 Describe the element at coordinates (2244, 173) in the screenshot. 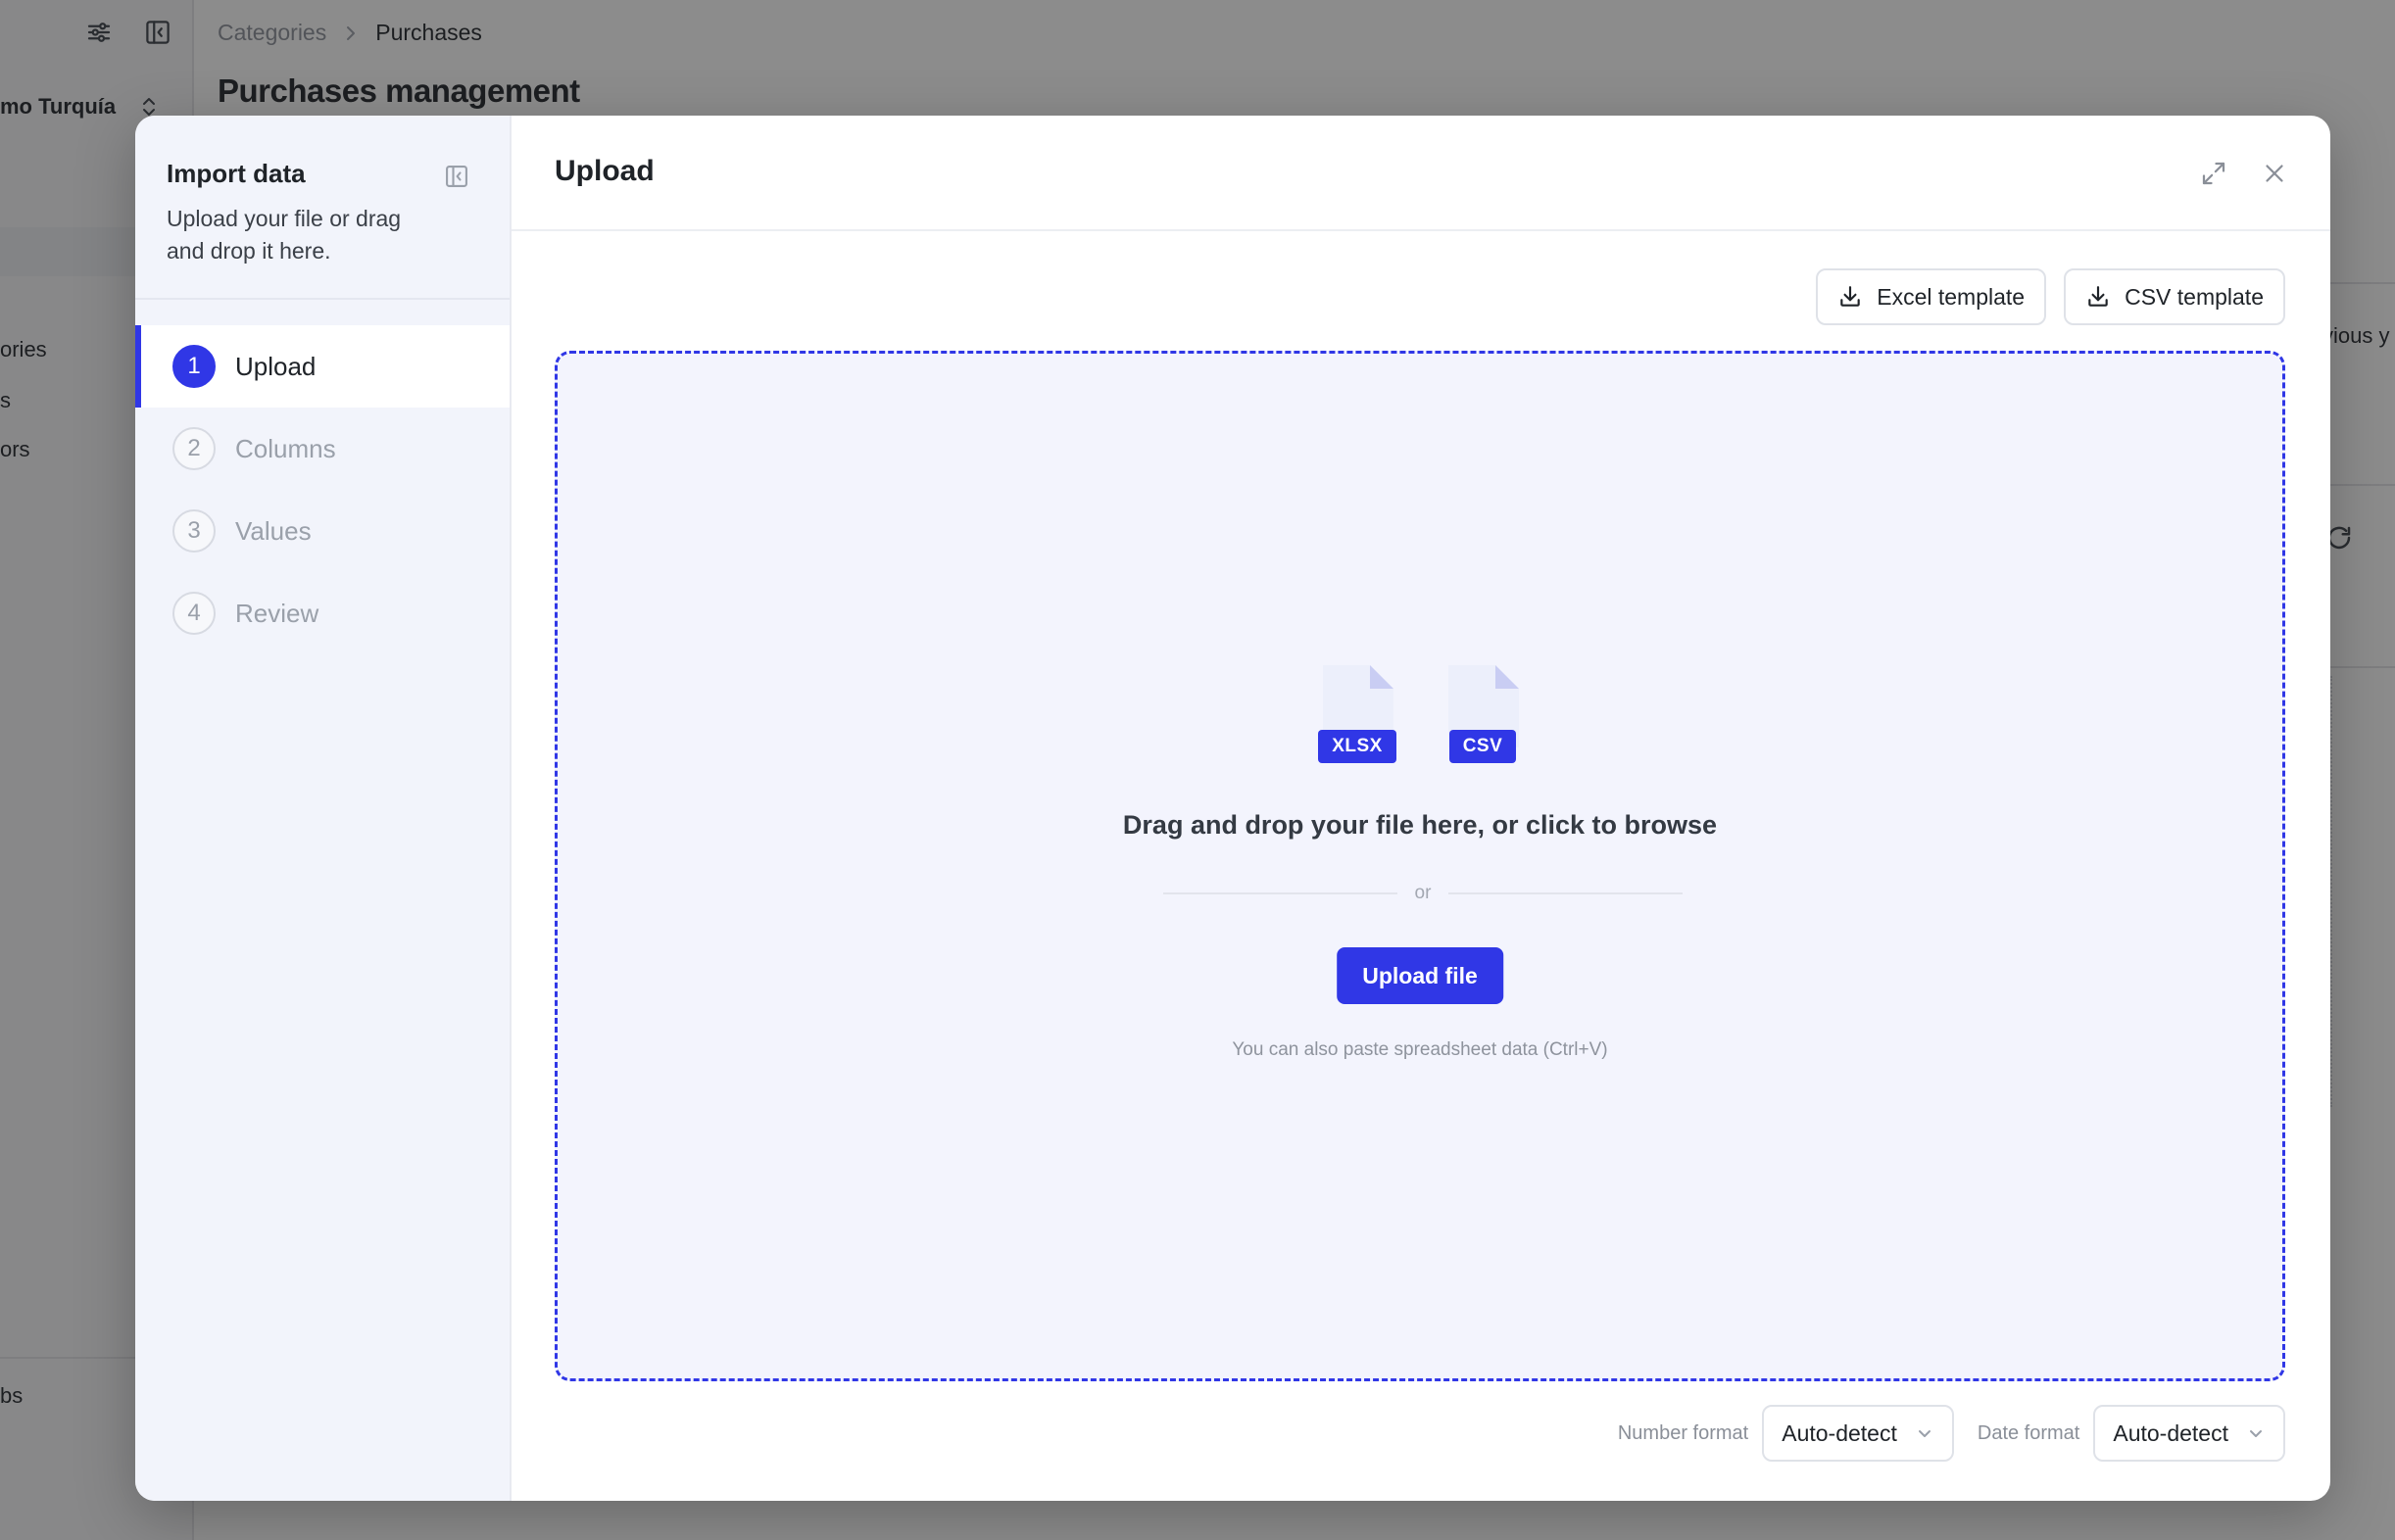

I see `modal-header-actions` at that location.